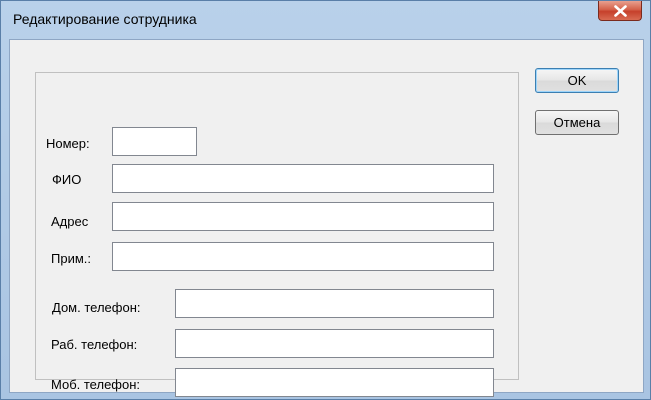 The height and width of the screenshot is (400, 651). I want to click on close-icon, so click(620, 11).